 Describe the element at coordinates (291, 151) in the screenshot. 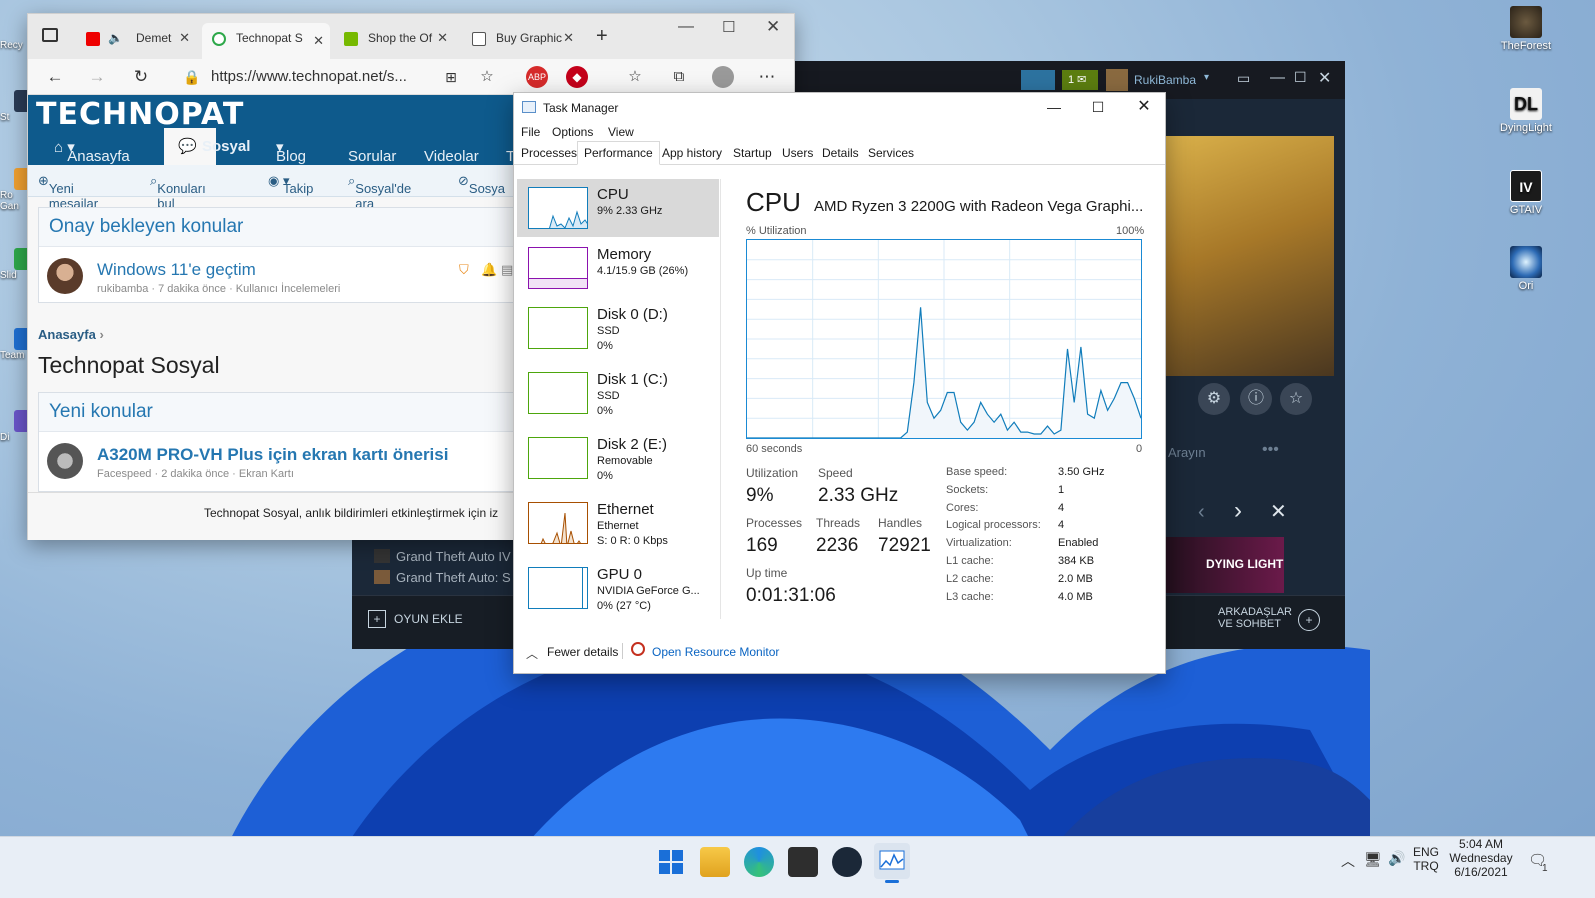

I see `nav-blog: Blog ▾` at that location.